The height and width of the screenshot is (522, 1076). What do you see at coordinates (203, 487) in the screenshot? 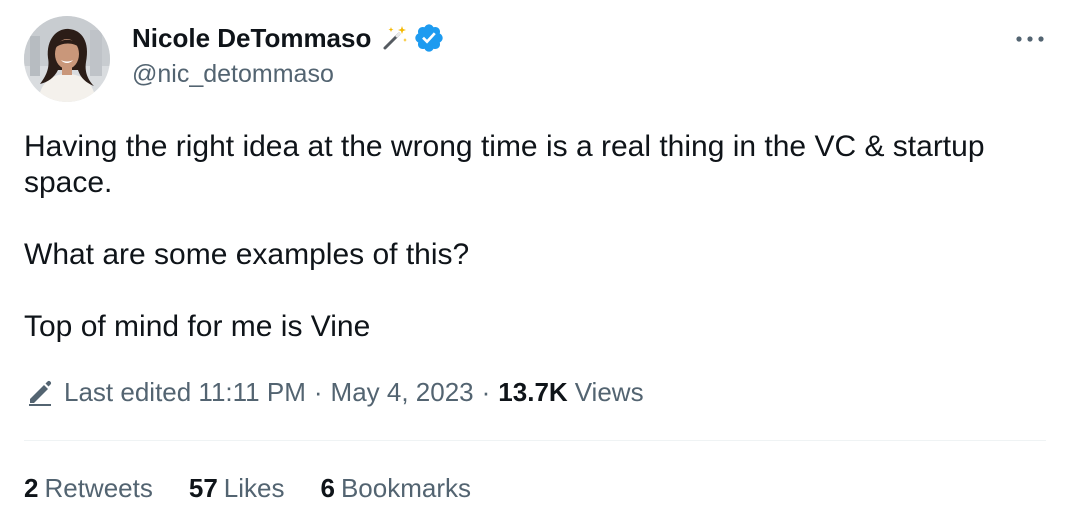
I see `likes-count: 57` at bounding box center [203, 487].